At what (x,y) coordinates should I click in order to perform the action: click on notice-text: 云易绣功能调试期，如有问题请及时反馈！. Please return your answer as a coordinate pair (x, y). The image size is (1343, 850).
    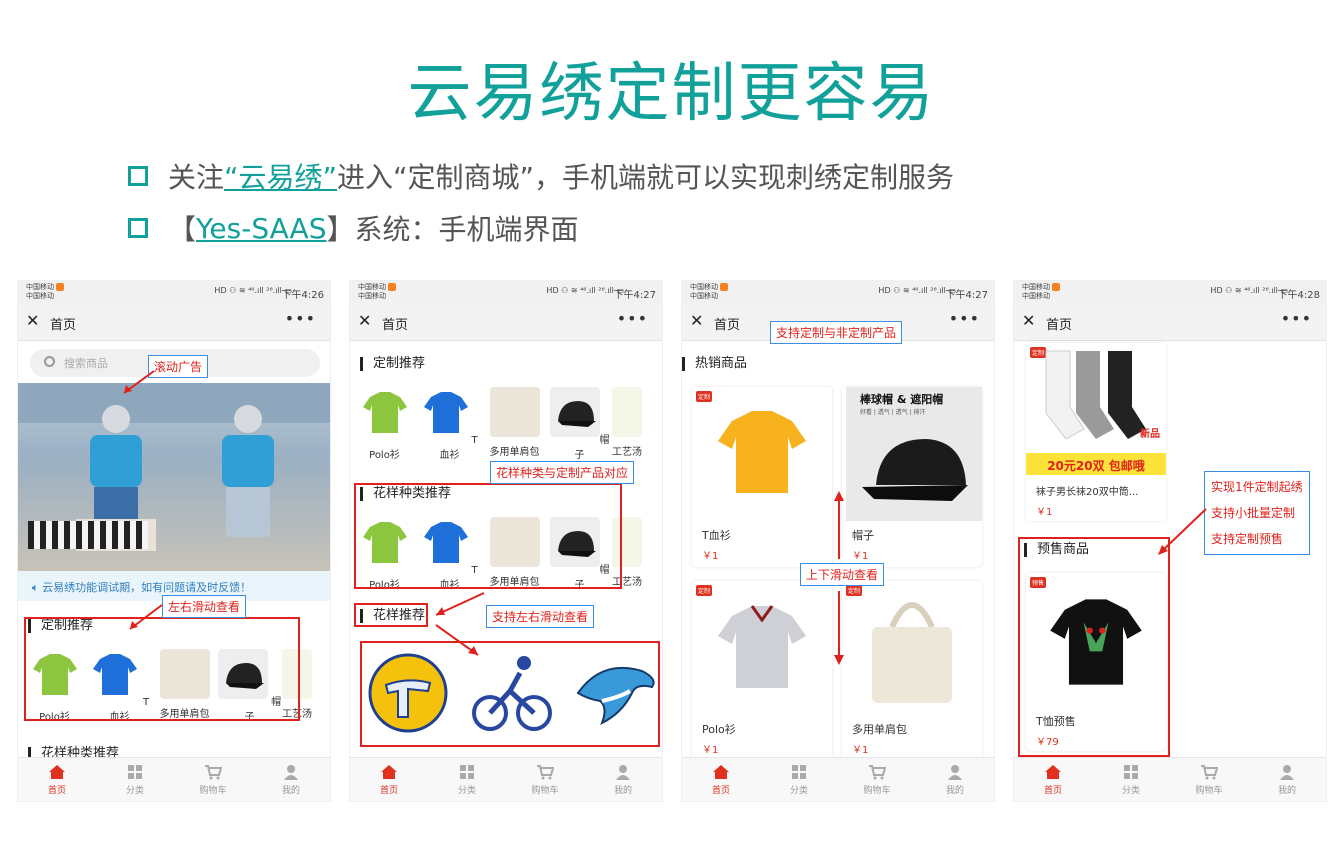
    Looking at the image, I should click on (147, 587).